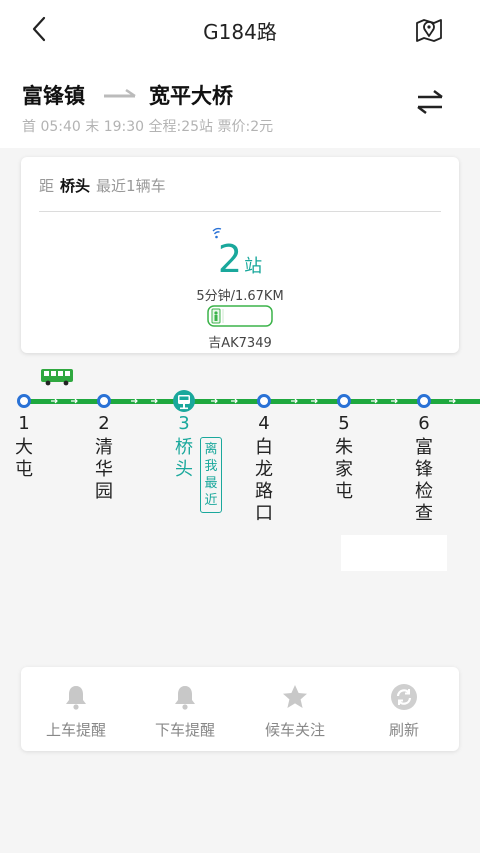 The height and width of the screenshot is (853, 480). I want to click on map-button, so click(429, 29).